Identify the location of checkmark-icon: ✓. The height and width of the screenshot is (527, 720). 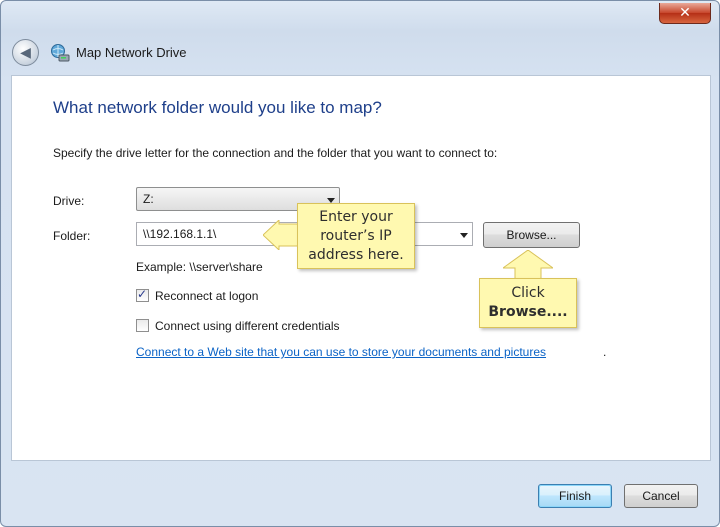
(142, 294).